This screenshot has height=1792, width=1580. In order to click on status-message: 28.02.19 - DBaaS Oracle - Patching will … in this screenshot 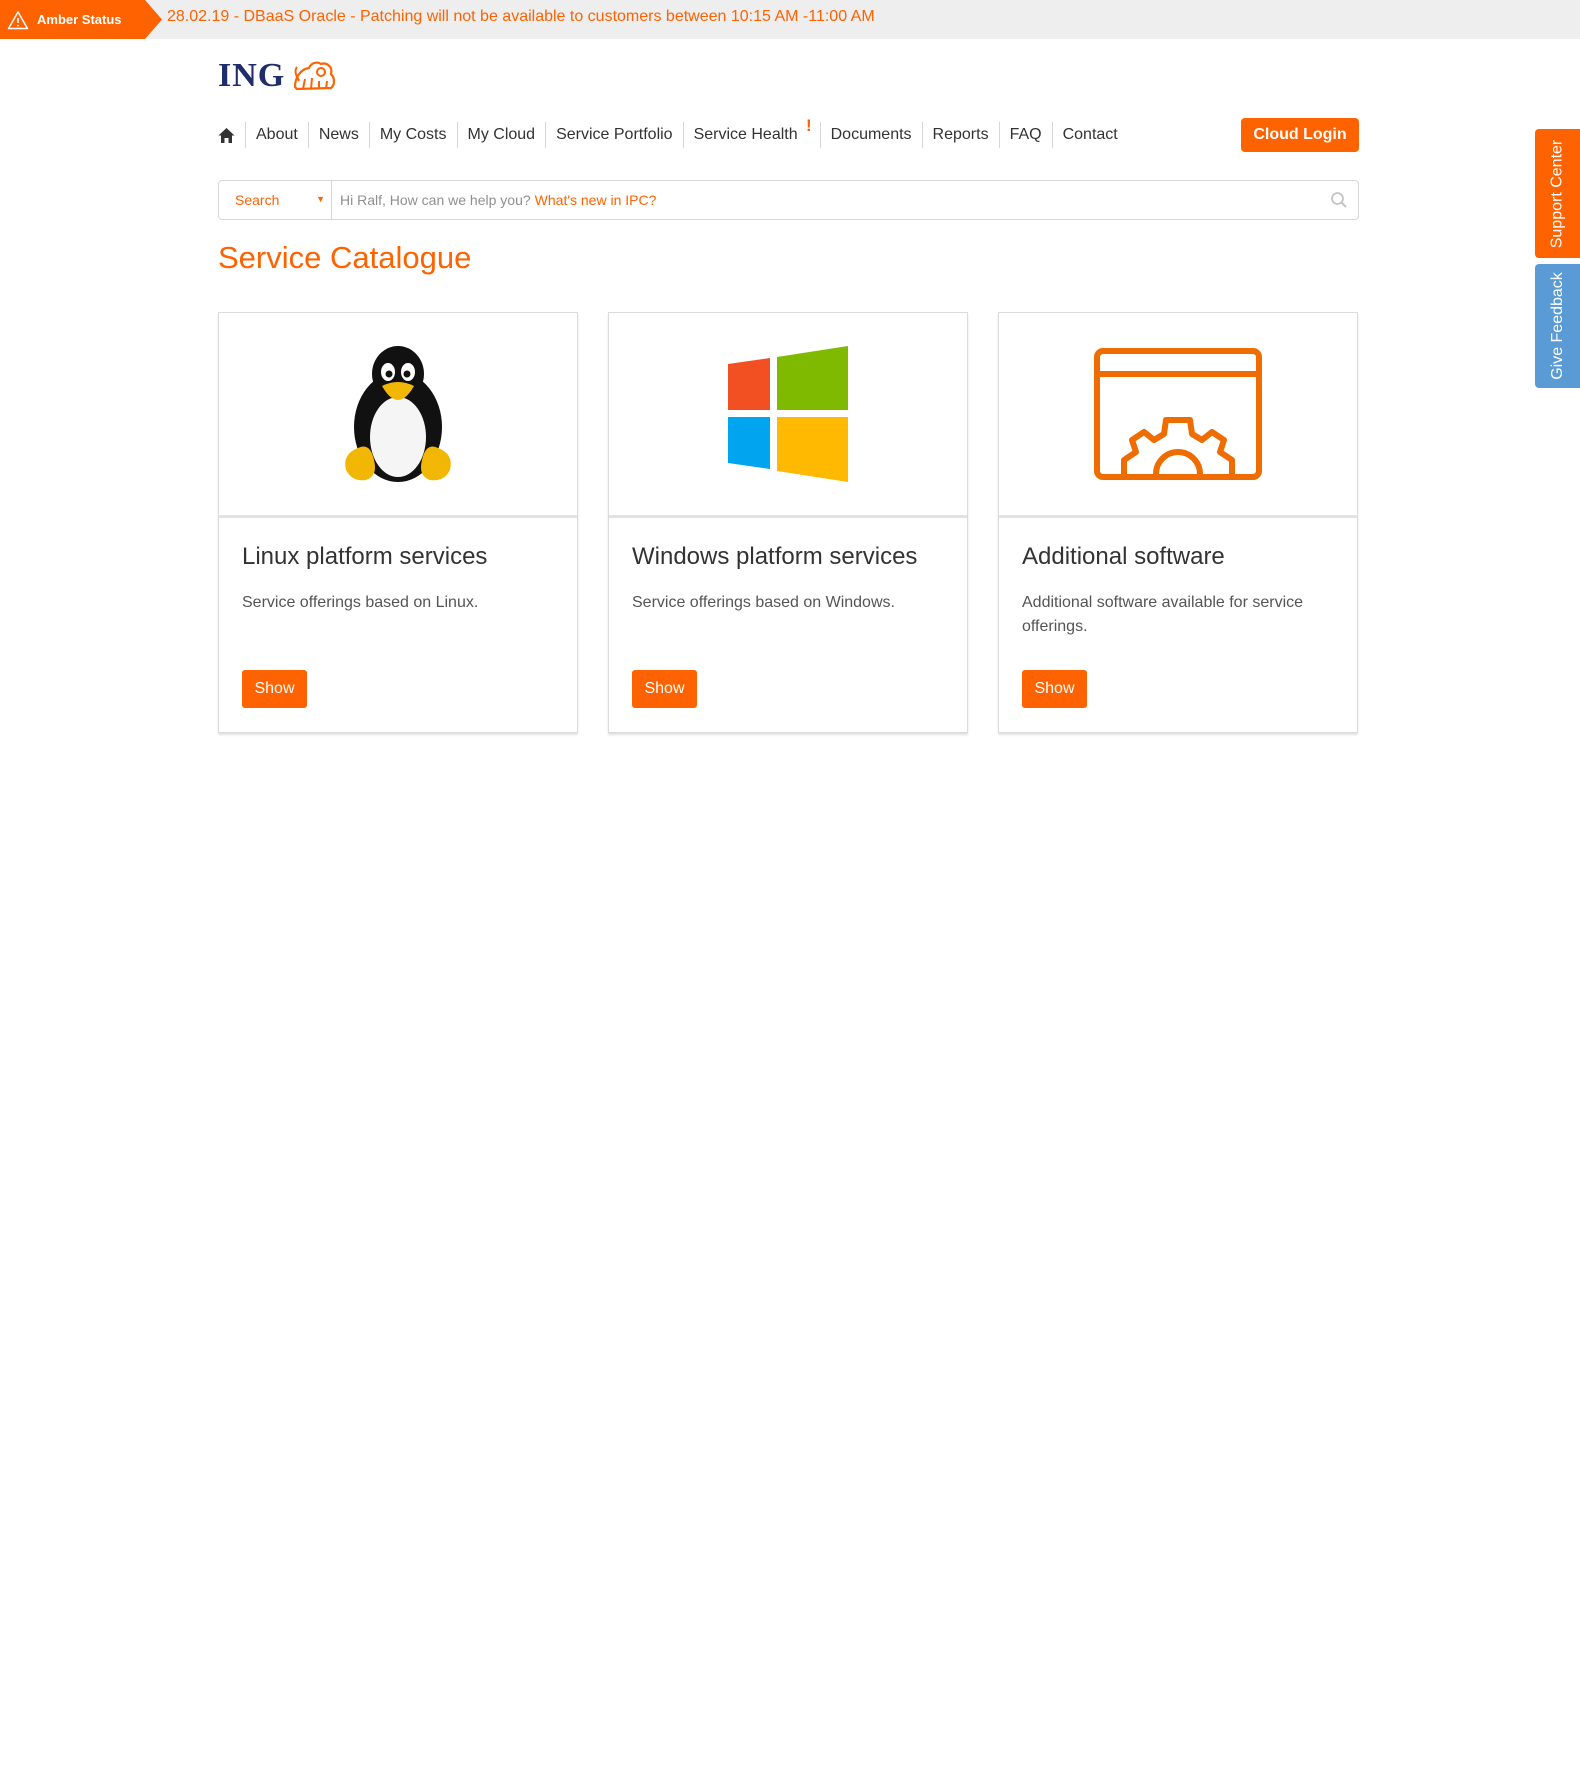, I will do `click(521, 17)`.